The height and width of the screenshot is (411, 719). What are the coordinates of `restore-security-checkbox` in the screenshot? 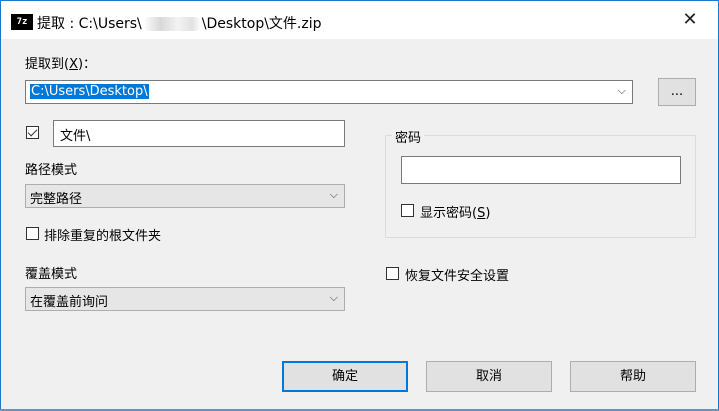 It's located at (392, 273).